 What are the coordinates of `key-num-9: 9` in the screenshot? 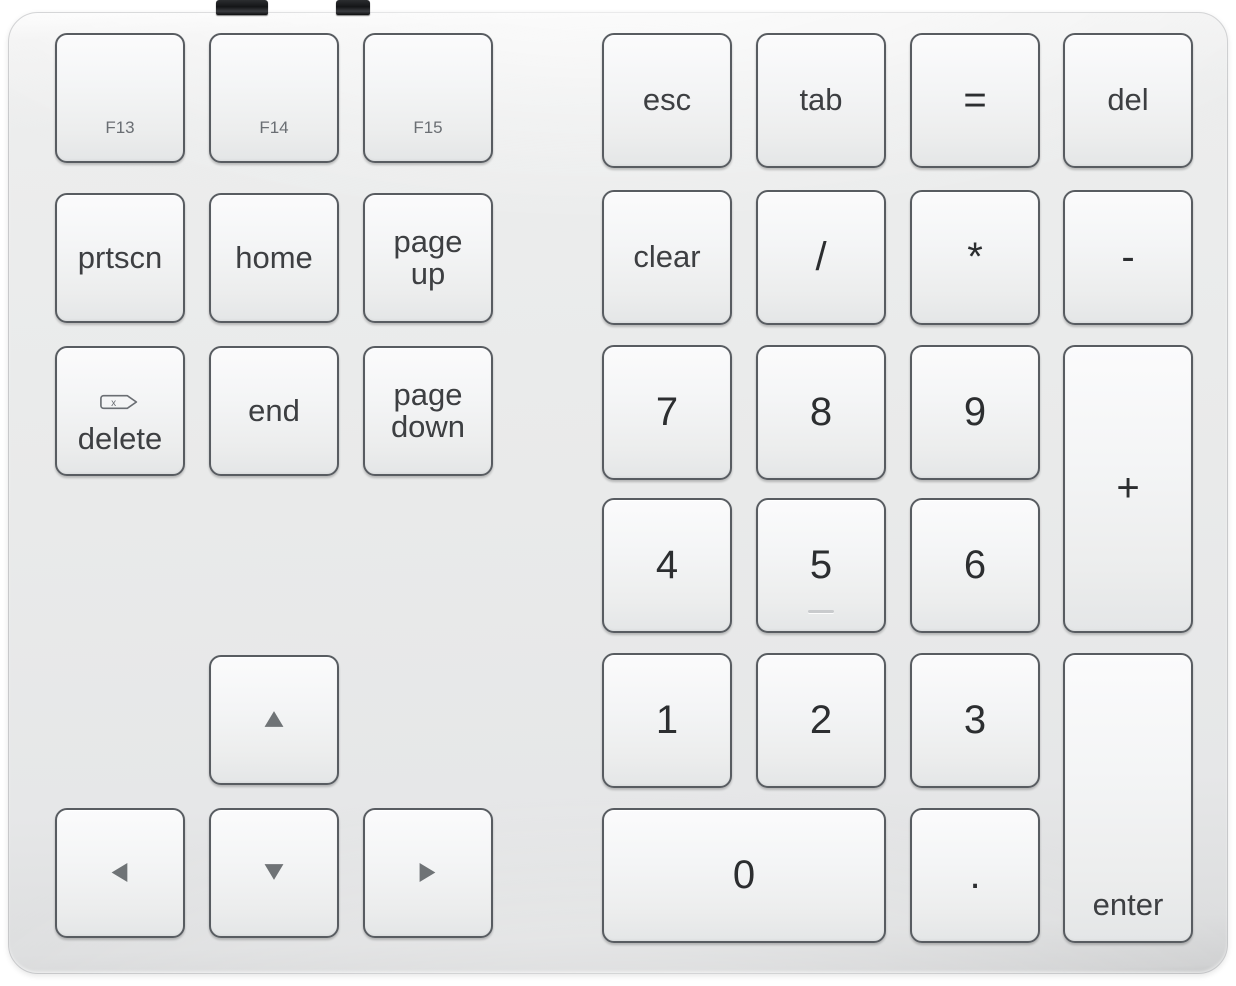 It's located at (975, 412).